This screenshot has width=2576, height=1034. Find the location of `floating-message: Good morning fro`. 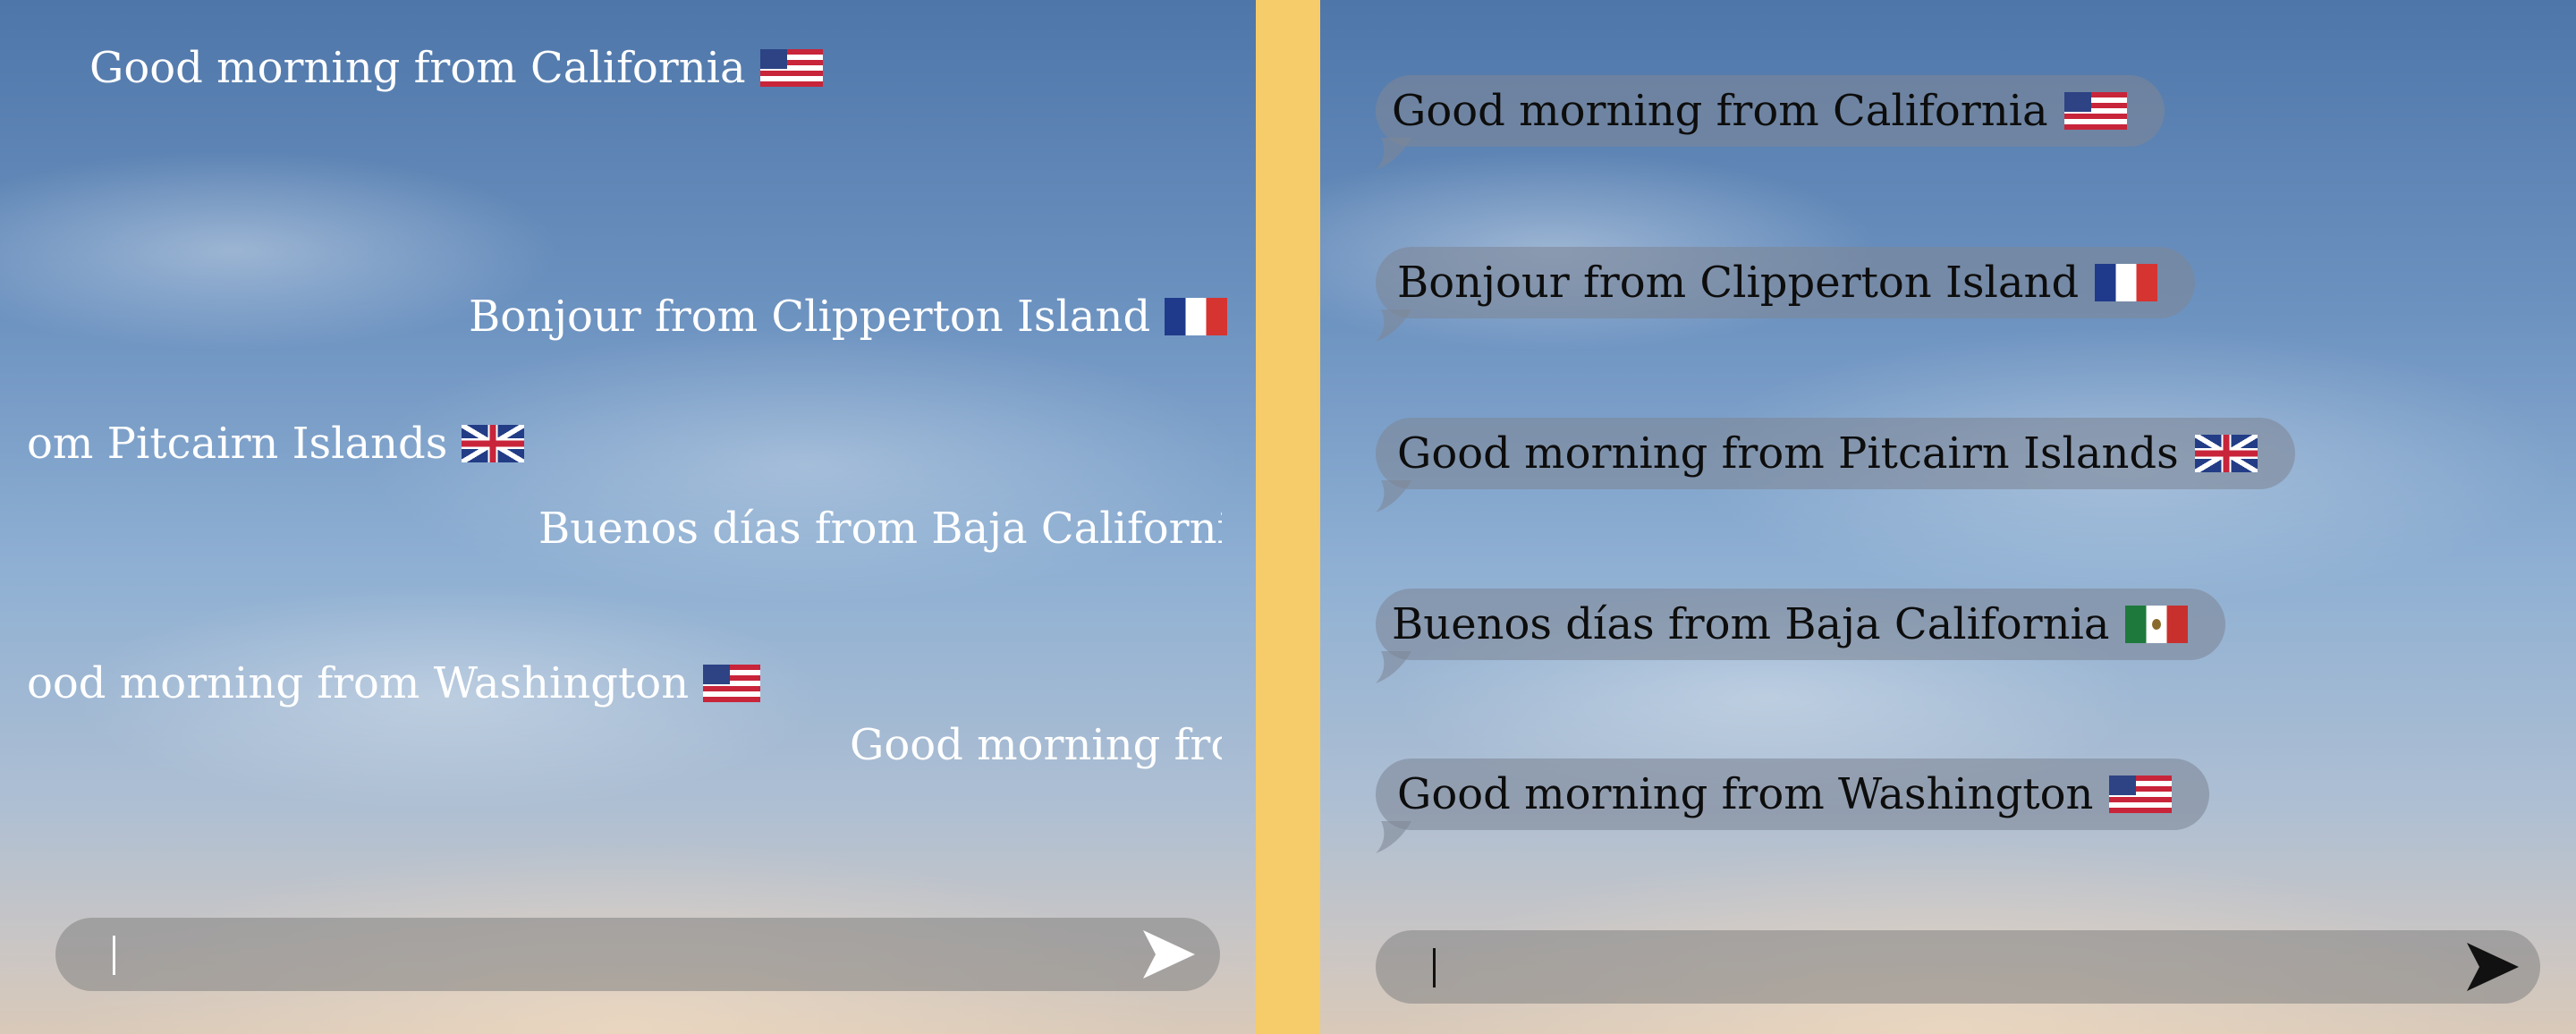

floating-message: Good morning fro is located at coordinates (1036, 745).